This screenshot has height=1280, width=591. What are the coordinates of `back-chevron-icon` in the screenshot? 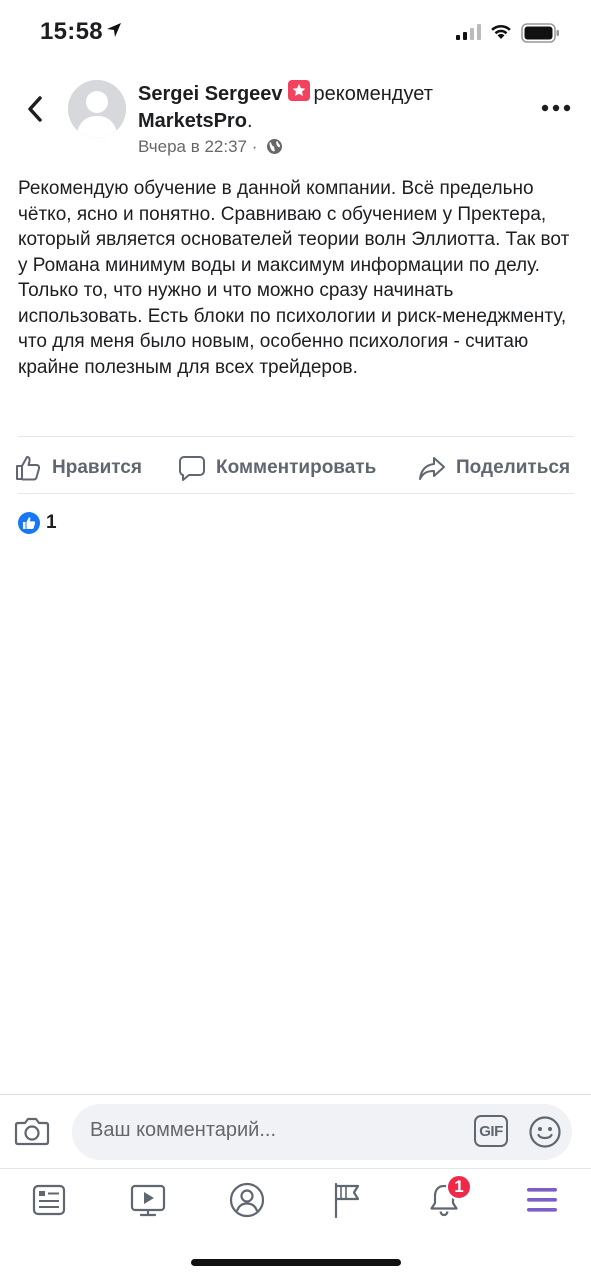 It's located at (35, 109).